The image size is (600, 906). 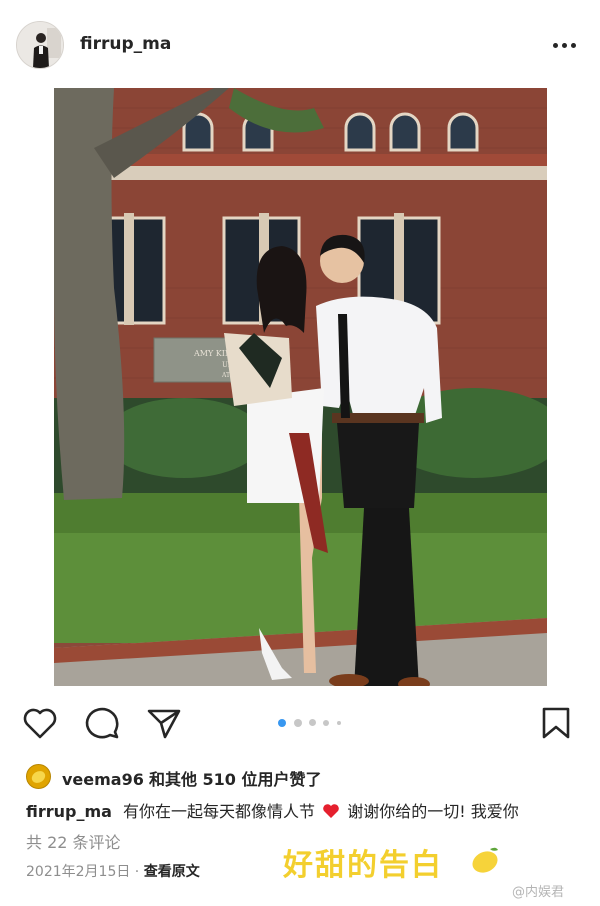 What do you see at coordinates (125, 44) in the screenshot?
I see `post-username: firrup_ma` at bounding box center [125, 44].